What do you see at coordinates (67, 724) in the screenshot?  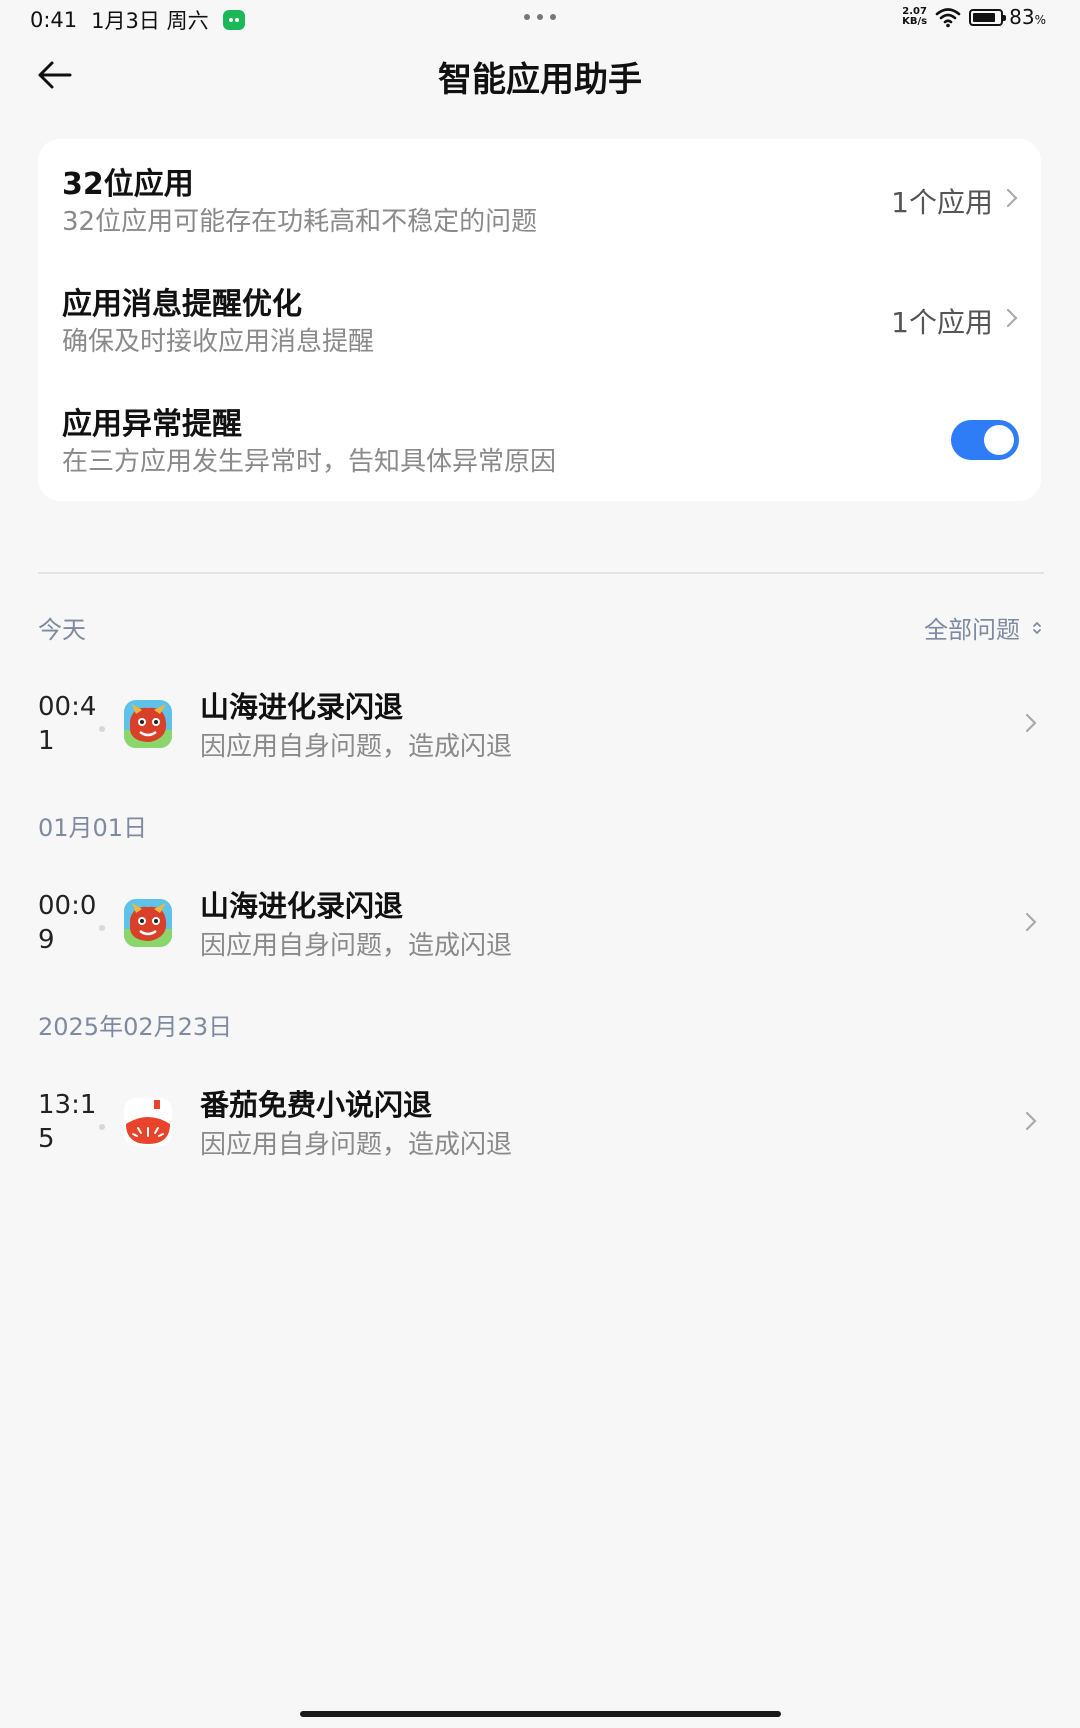 I see `record-time: 00:41` at bounding box center [67, 724].